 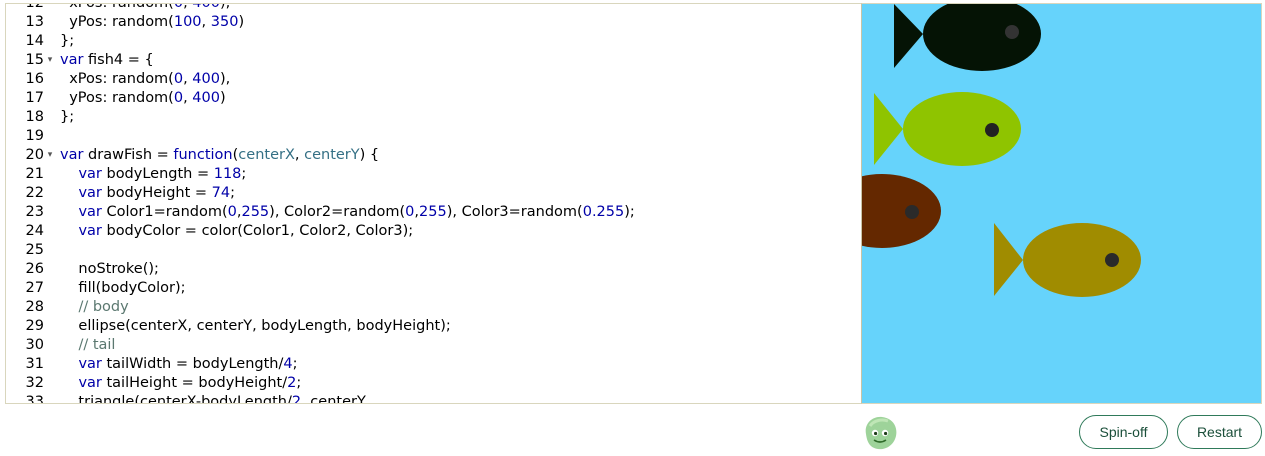 I want to click on code-line: 18};, so click(x=433, y=117).